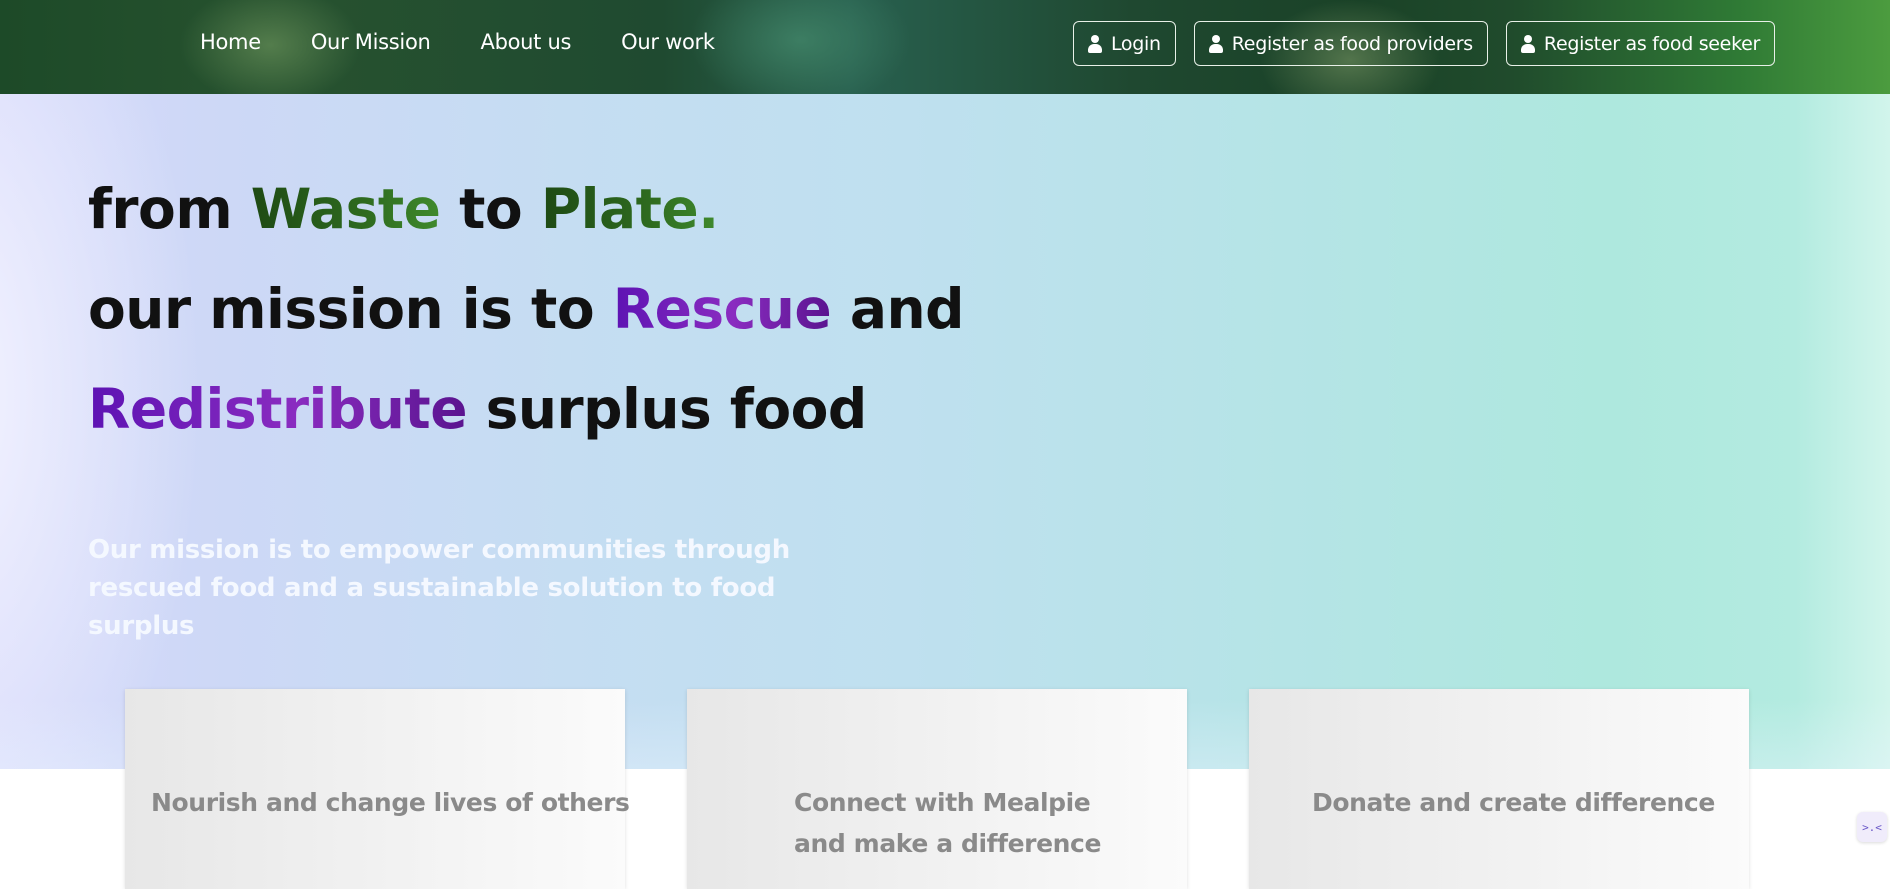  I want to click on hero-headline-line-3: Redistribute surplus food, so click(477, 409).